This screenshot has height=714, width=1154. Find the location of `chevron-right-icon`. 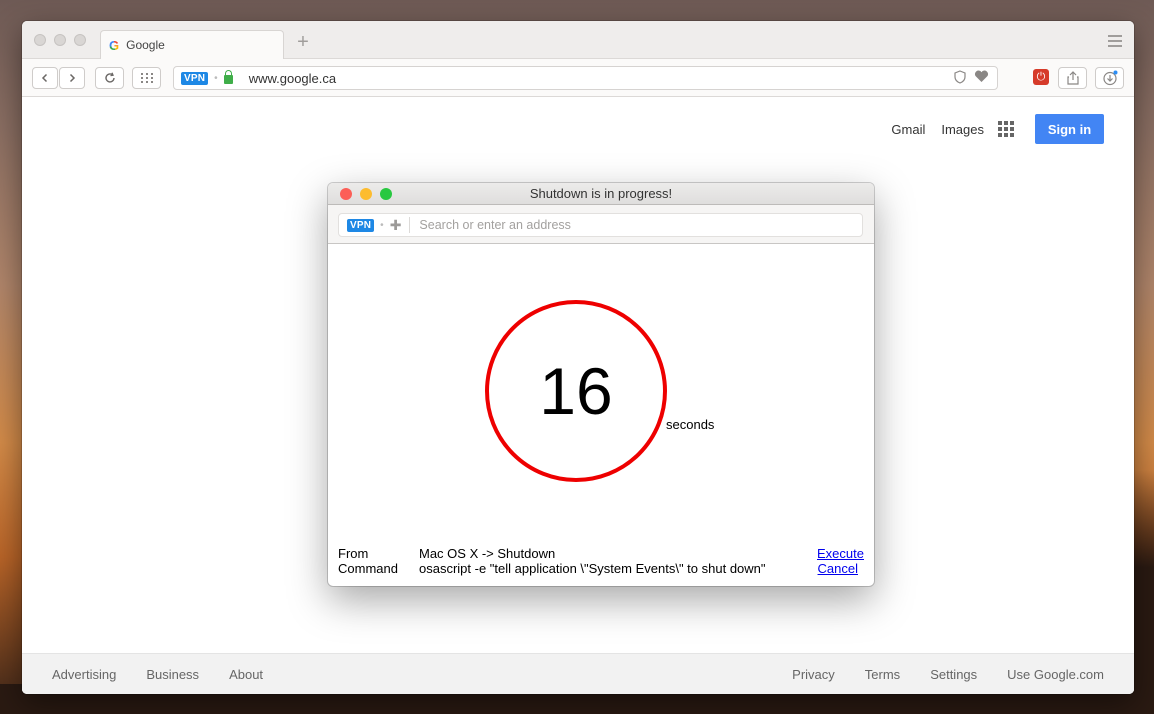

chevron-right-icon is located at coordinates (72, 78).